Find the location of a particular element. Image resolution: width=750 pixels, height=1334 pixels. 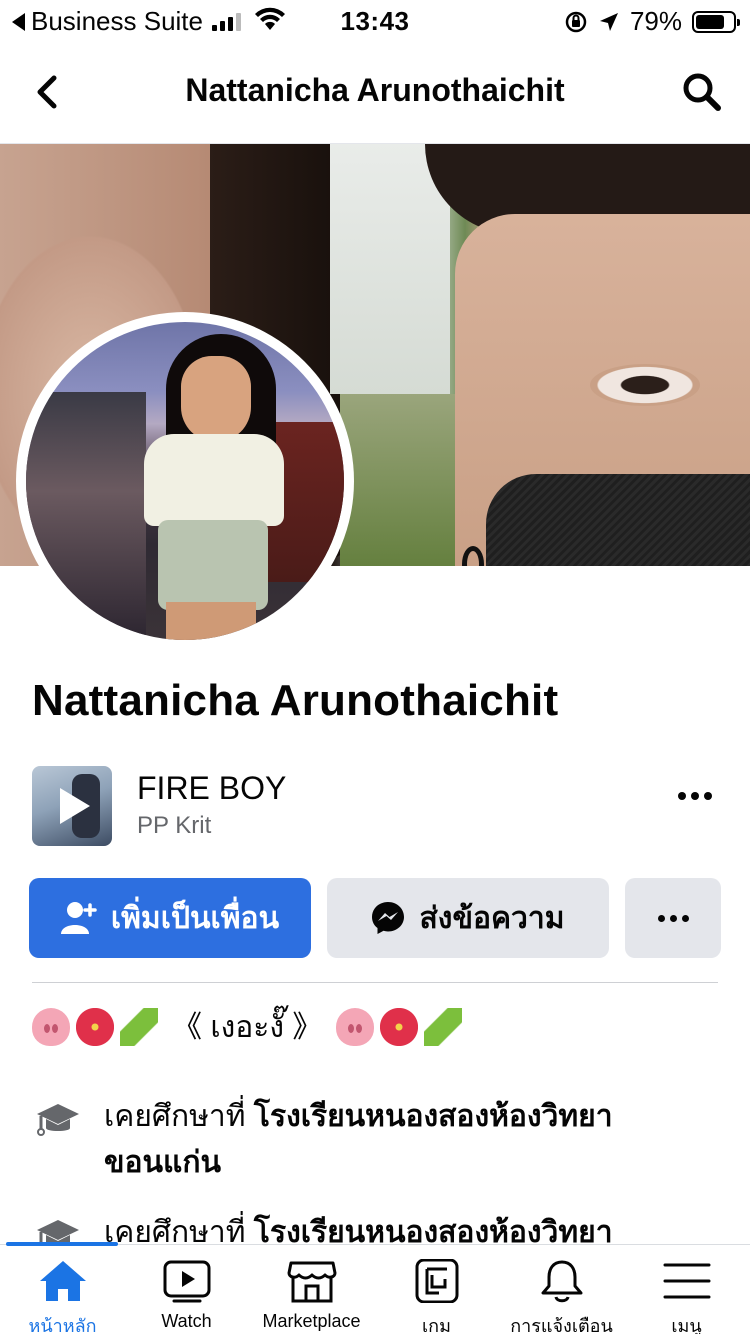

tab-label: หน้าหลัก is located at coordinates (62, 1325).